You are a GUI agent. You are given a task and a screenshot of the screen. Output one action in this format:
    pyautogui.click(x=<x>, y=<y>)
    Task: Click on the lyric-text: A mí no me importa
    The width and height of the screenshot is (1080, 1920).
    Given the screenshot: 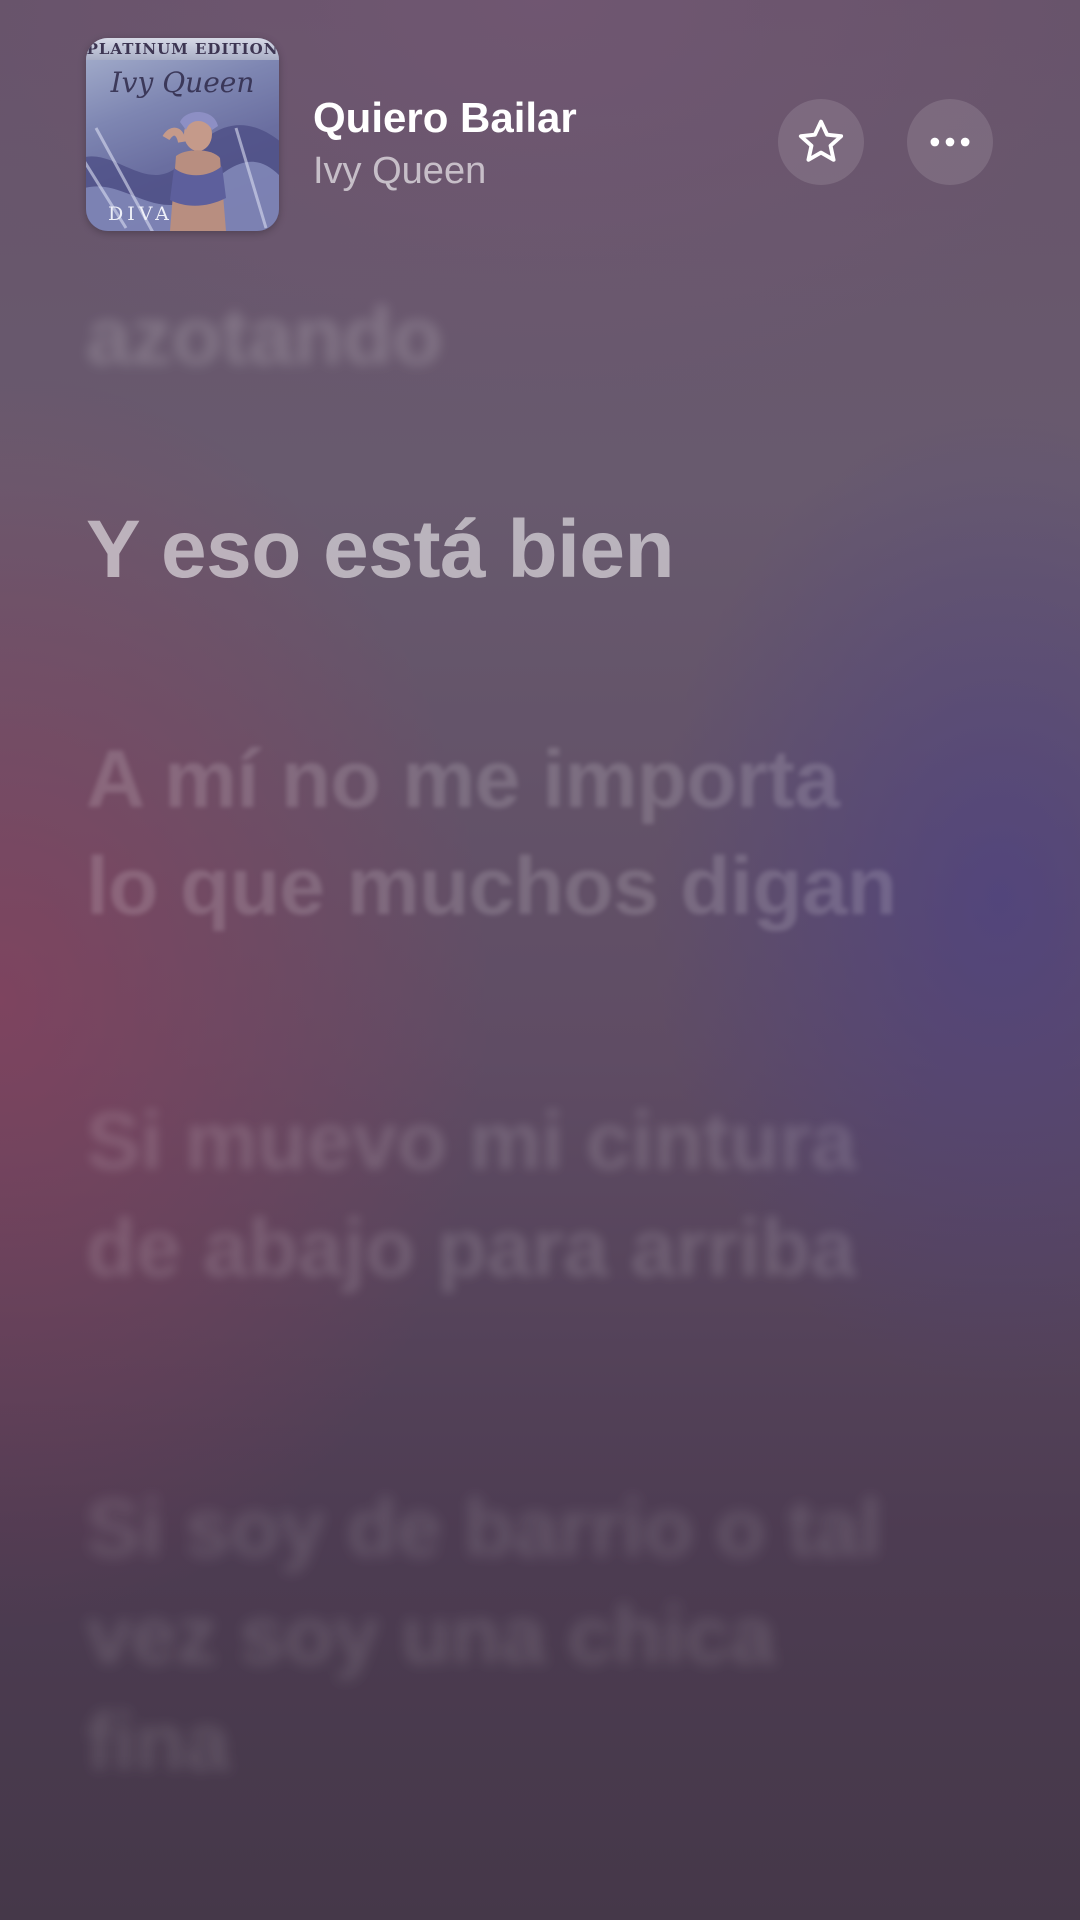 What is the action you would take?
    pyautogui.click(x=463, y=779)
    